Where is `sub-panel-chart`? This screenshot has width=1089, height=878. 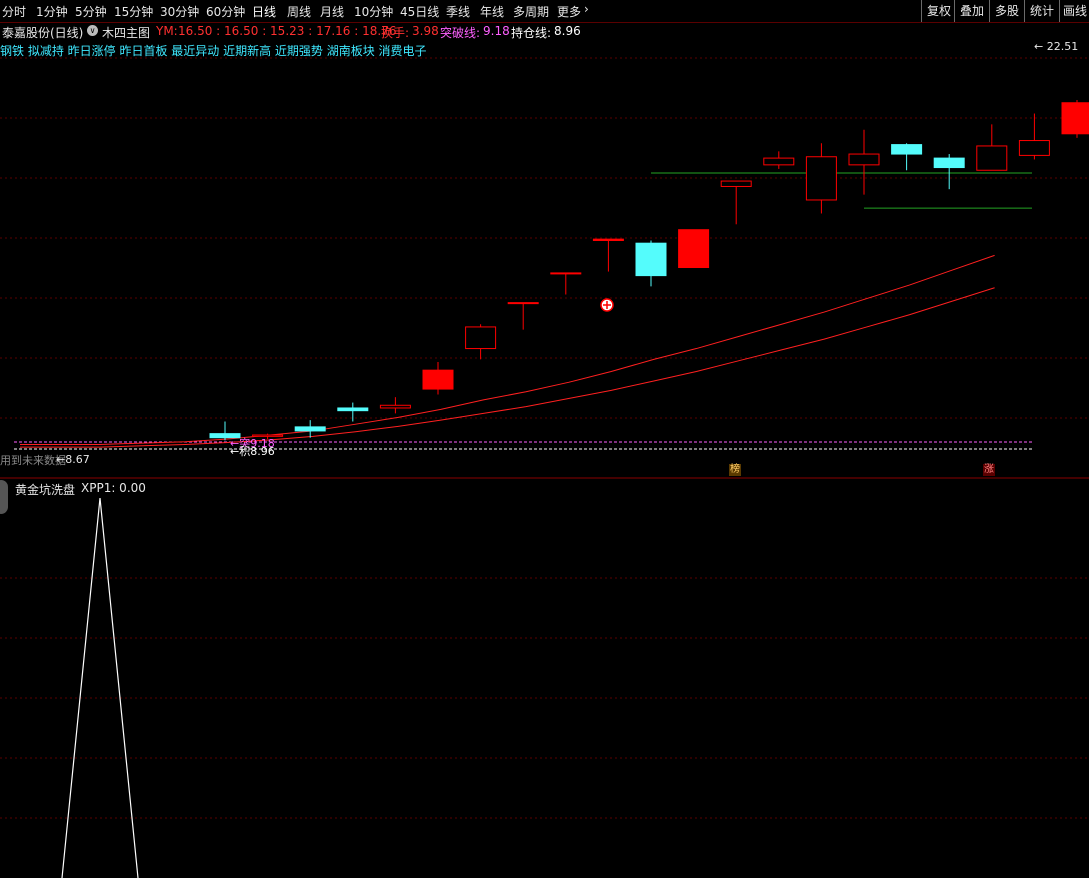 sub-panel-chart is located at coordinates (100, 687).